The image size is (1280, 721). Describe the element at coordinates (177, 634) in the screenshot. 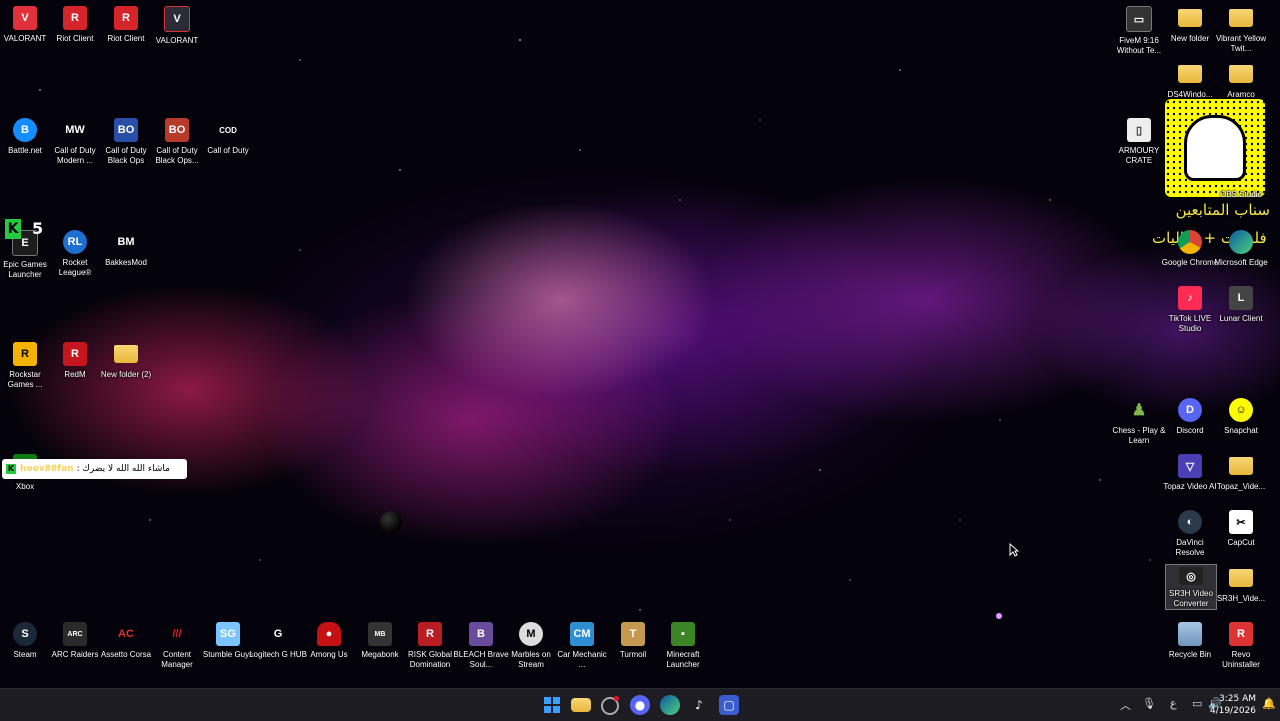

I see `content-manager-icon: ///` at that location.